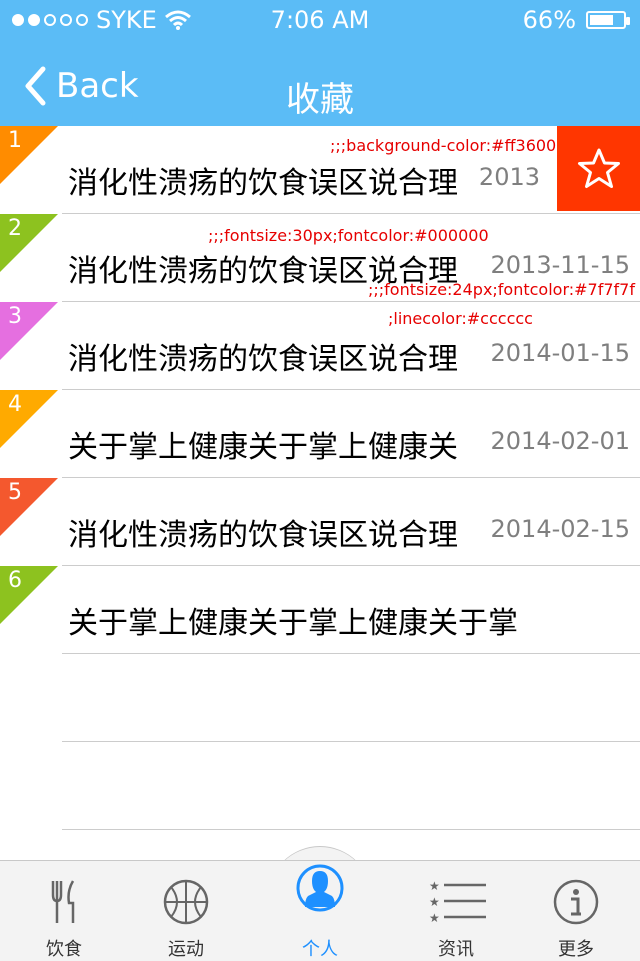 This screenshot has width=640, height=961. What do you see at coordinates (293, 623) in the screenshot?
I see `item-title: 关于掌上健康关于掌上健康关于掌` at bounding box center [293, 623].